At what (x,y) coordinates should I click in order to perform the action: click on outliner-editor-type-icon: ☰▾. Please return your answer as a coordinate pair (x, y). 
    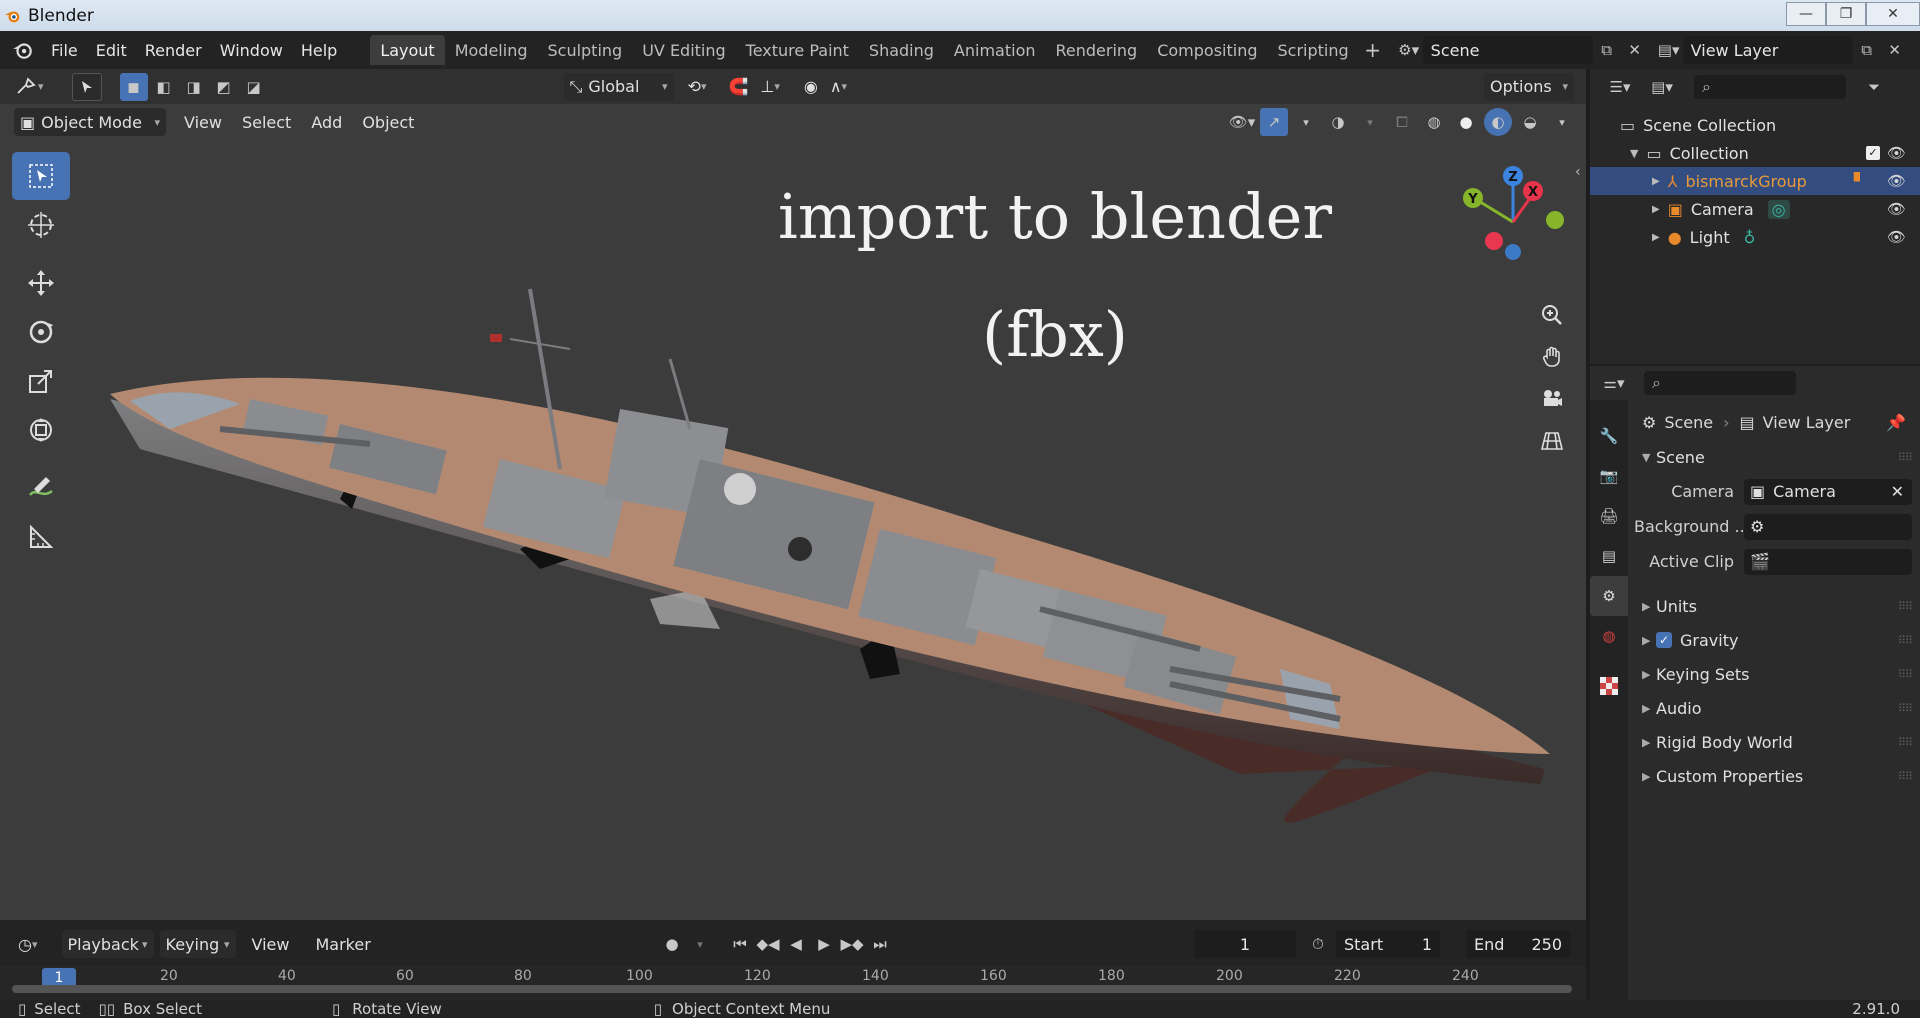
    Looking at the image, I should click on (1620, 87).